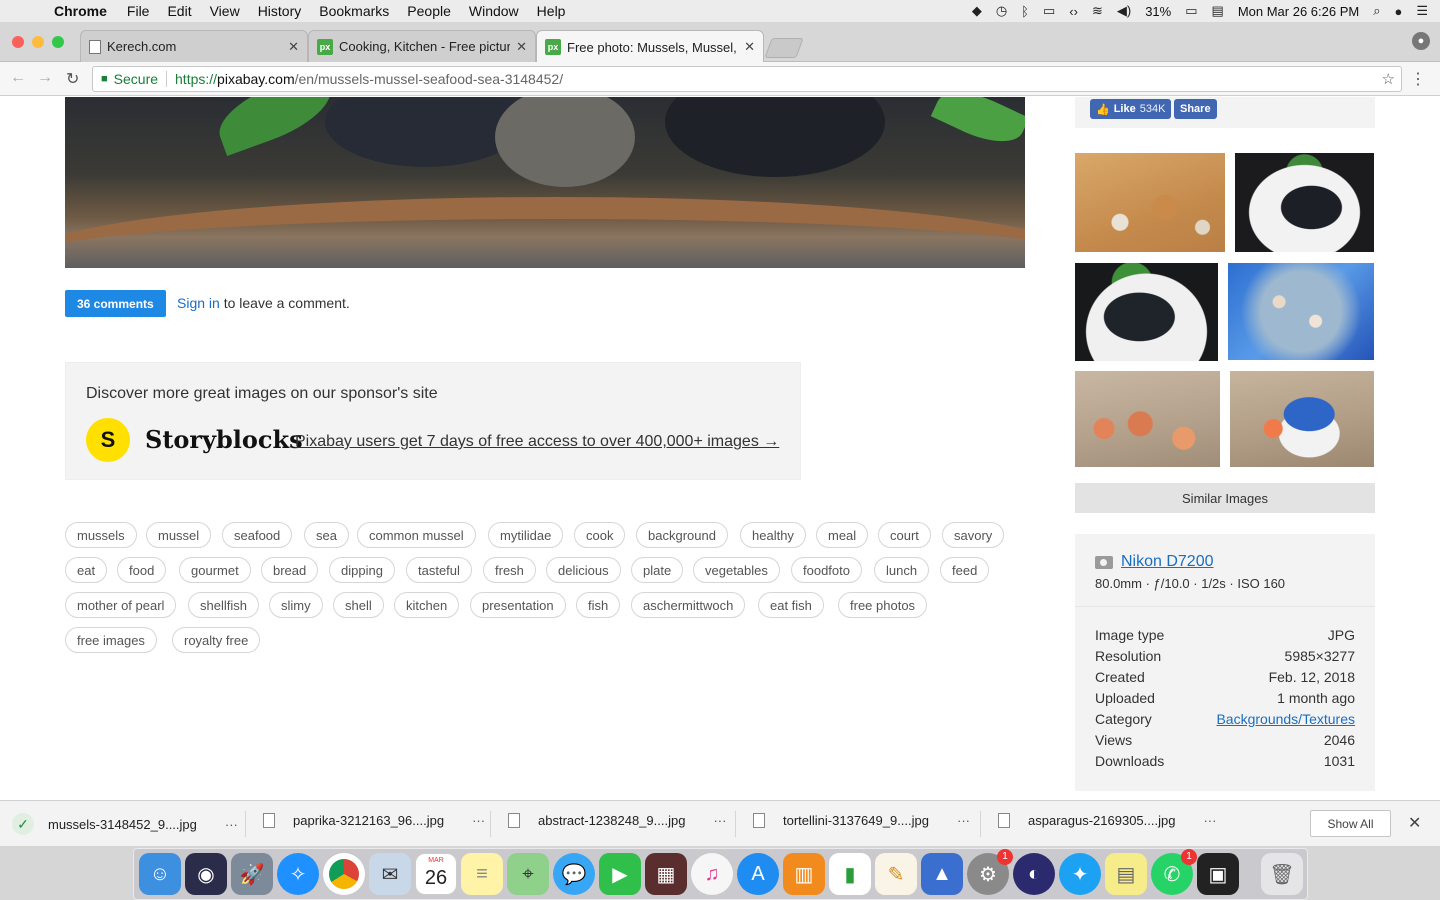 This screenshot has height=900, width=1440. Describe the element at coordinates (574, 874) in the screenshot. I see `messages-icon: 💬` at that location.